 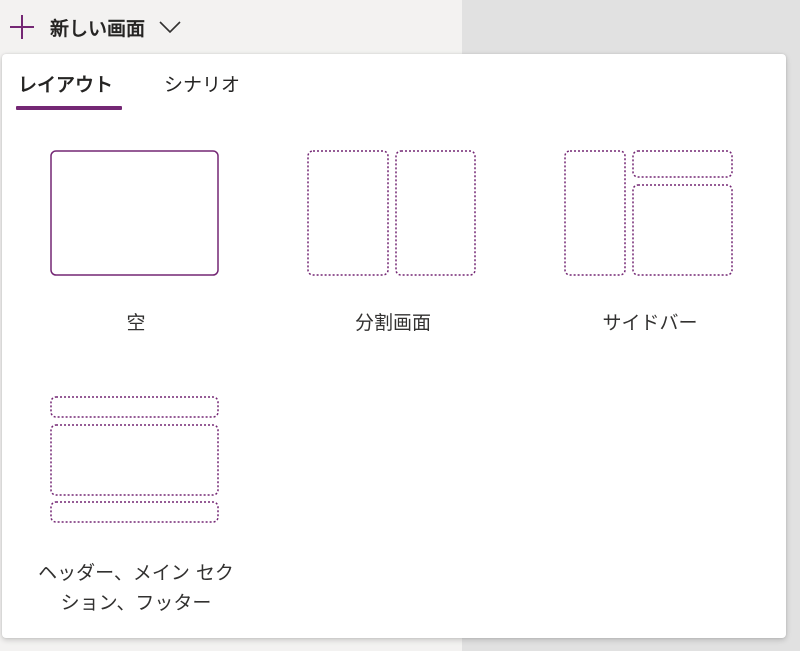 I want to click on new-screen-button: 新しい画面, so click(x=94, y=27).